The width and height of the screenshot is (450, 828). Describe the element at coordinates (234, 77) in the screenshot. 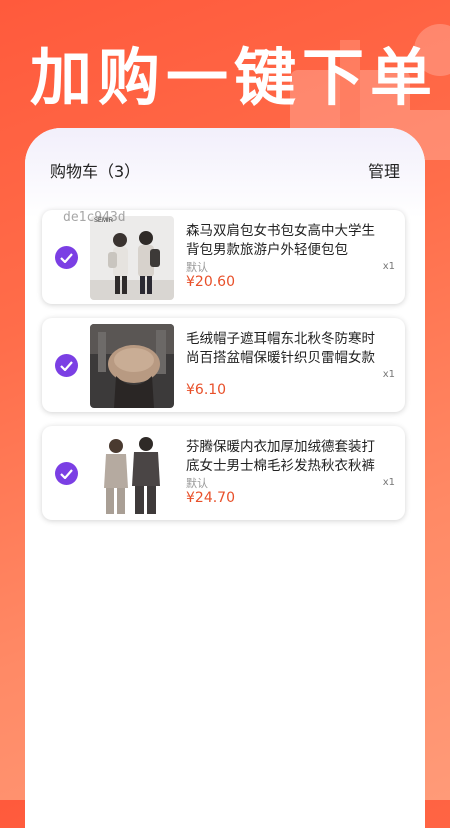

I see `page-headline: 加购一键下单` at that location.